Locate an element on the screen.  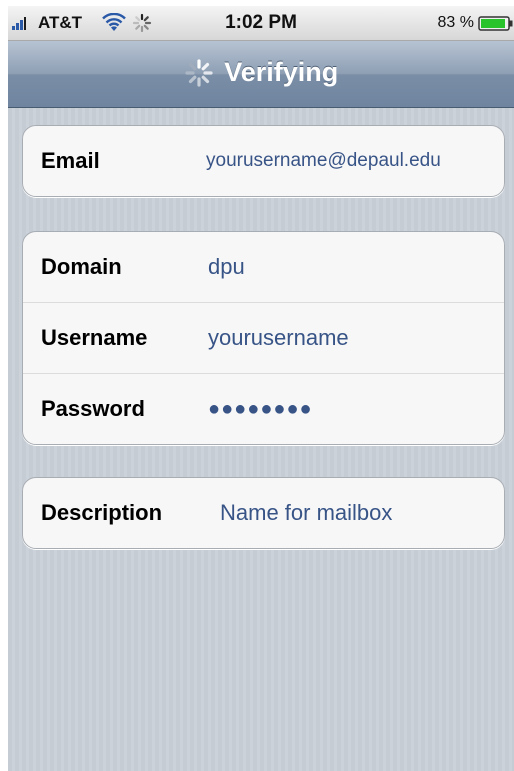
description-group: Description Name for mailbox is located at coordinates (263, 513).